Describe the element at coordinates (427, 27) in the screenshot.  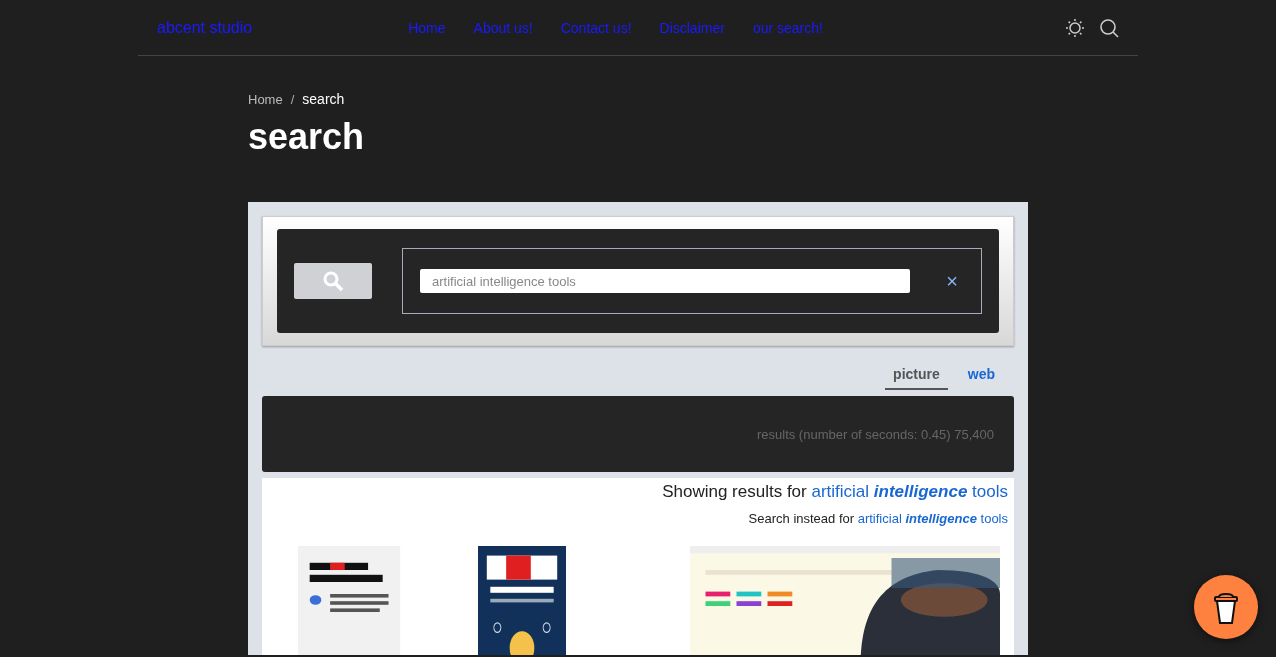
I see `nav-link: Home` at that location.